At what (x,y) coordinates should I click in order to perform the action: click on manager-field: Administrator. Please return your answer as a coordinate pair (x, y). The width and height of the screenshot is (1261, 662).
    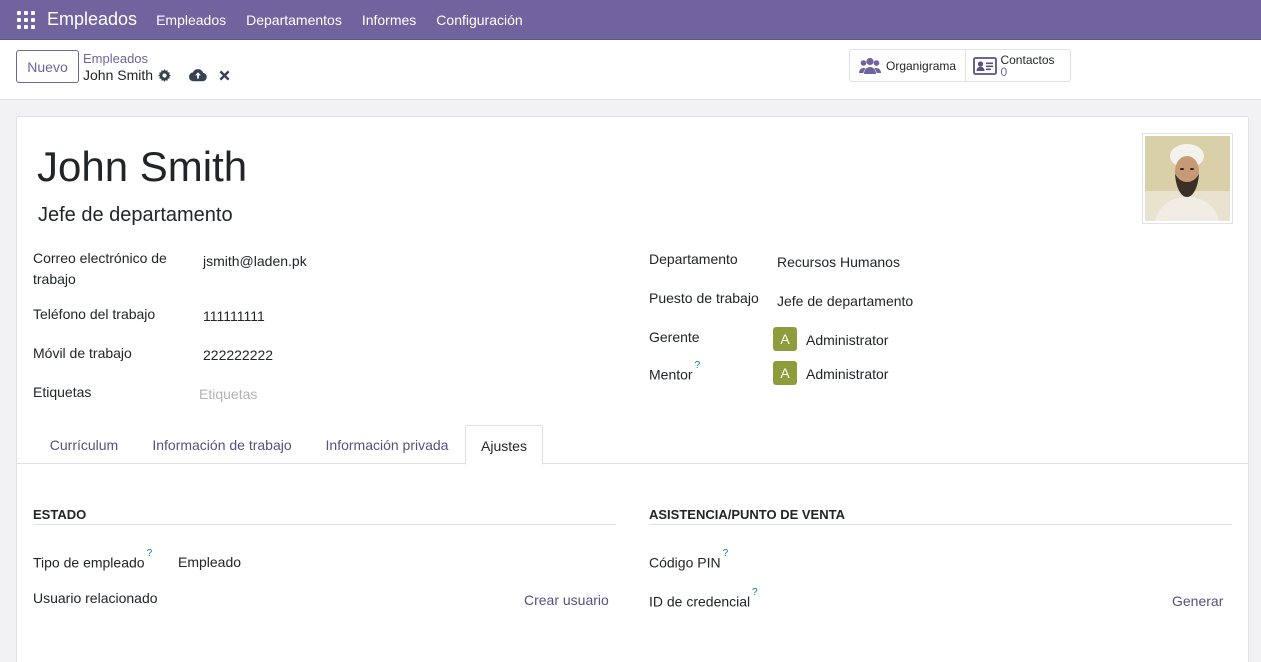
    Looking at the image, I should click on (847, 340).